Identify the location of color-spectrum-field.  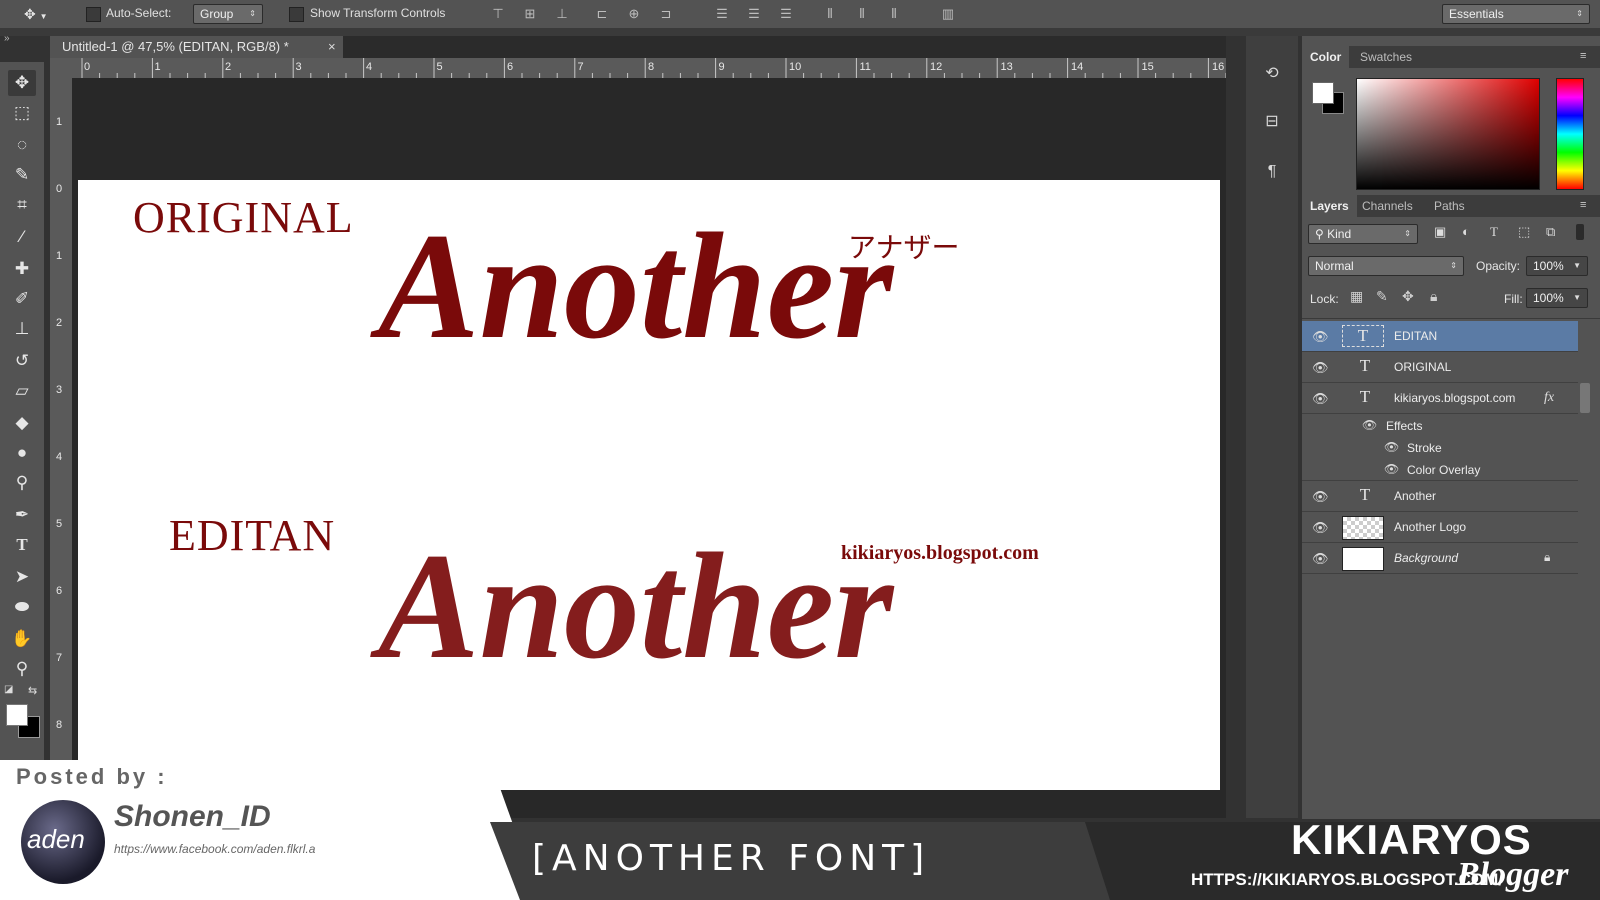
(1448, 134).